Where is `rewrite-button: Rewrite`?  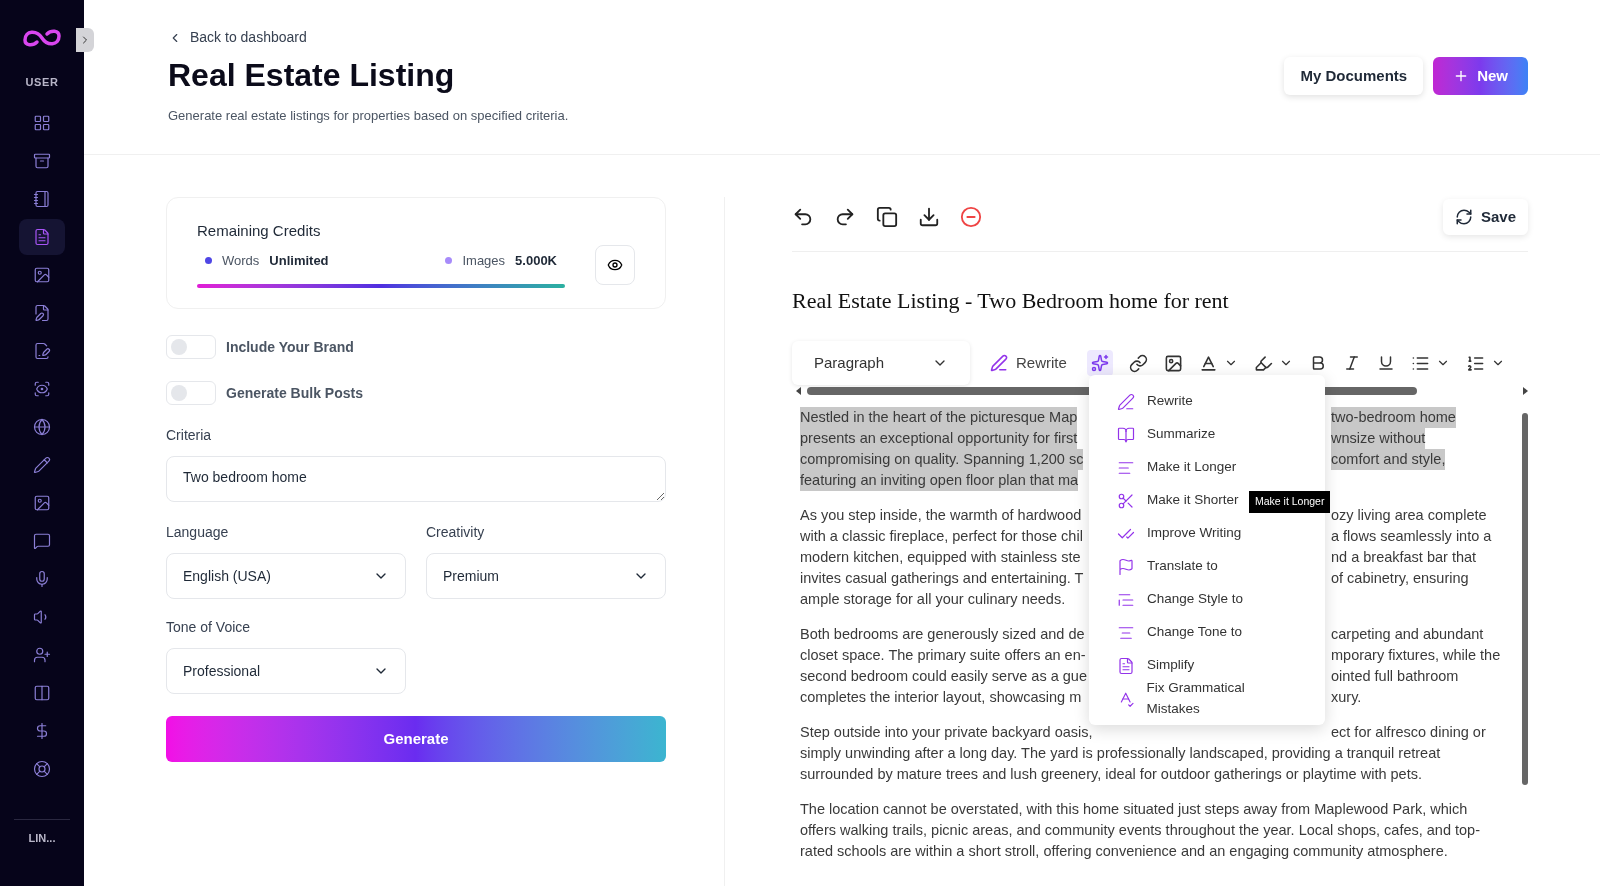
rewrite-button: Rewrite is located at coordinates (1028, 363).